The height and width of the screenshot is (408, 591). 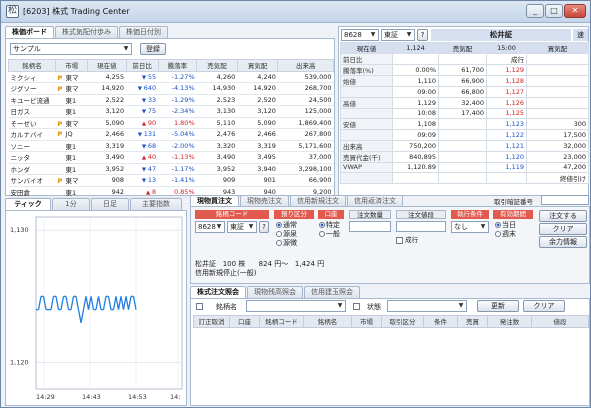 What do you see at coordinates (509, 321) in the screenshot?
I see `inquiry-col-header: 発注数` at bounding box center [509, 321].